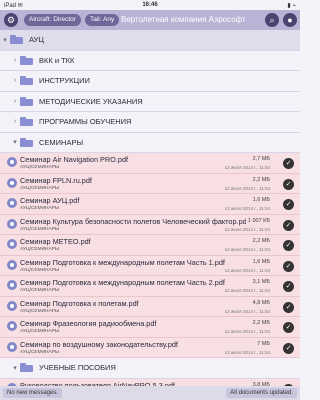 Image resolution: width=320 pixels, height=400 pixels. What do you see at coordinates (150, 101) in the screenshot?
I see `folder-row-methodical: › МЕТОДИЧЕСКИЕ УКАЗАНИЯ` at bounding box center [150, 101].